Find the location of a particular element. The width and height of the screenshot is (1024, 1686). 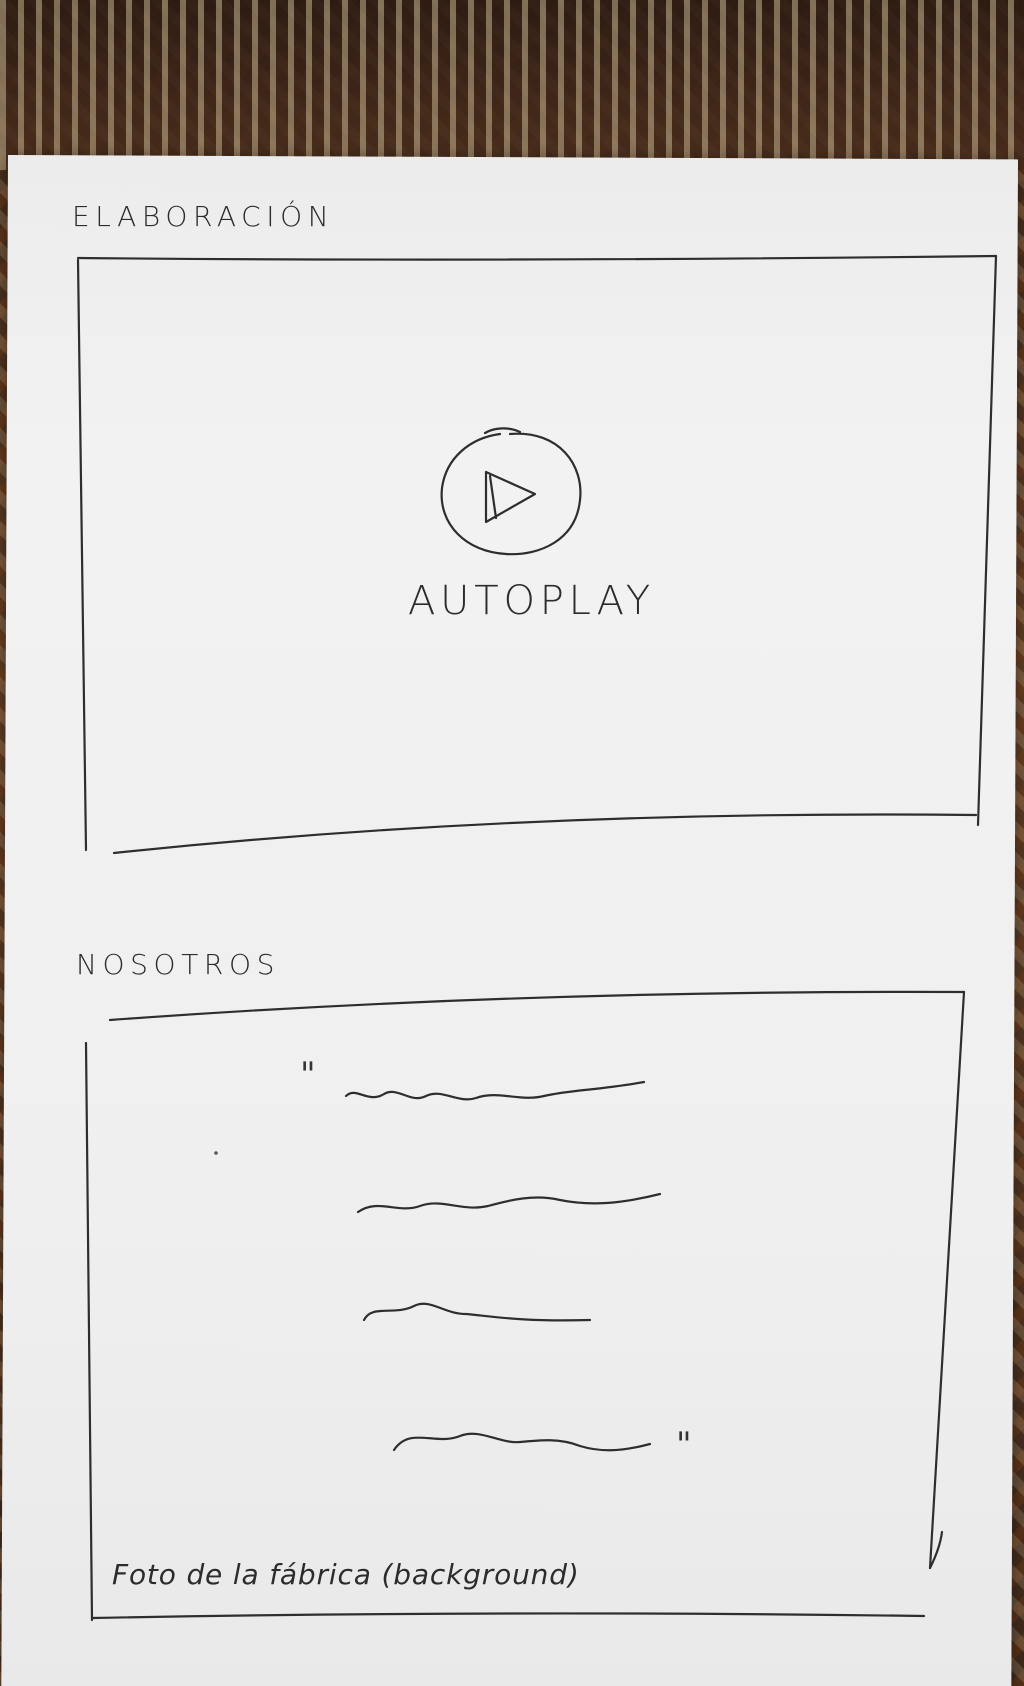

section-title-nosotros: NOSOTROS is located at coordinates (178, 964).